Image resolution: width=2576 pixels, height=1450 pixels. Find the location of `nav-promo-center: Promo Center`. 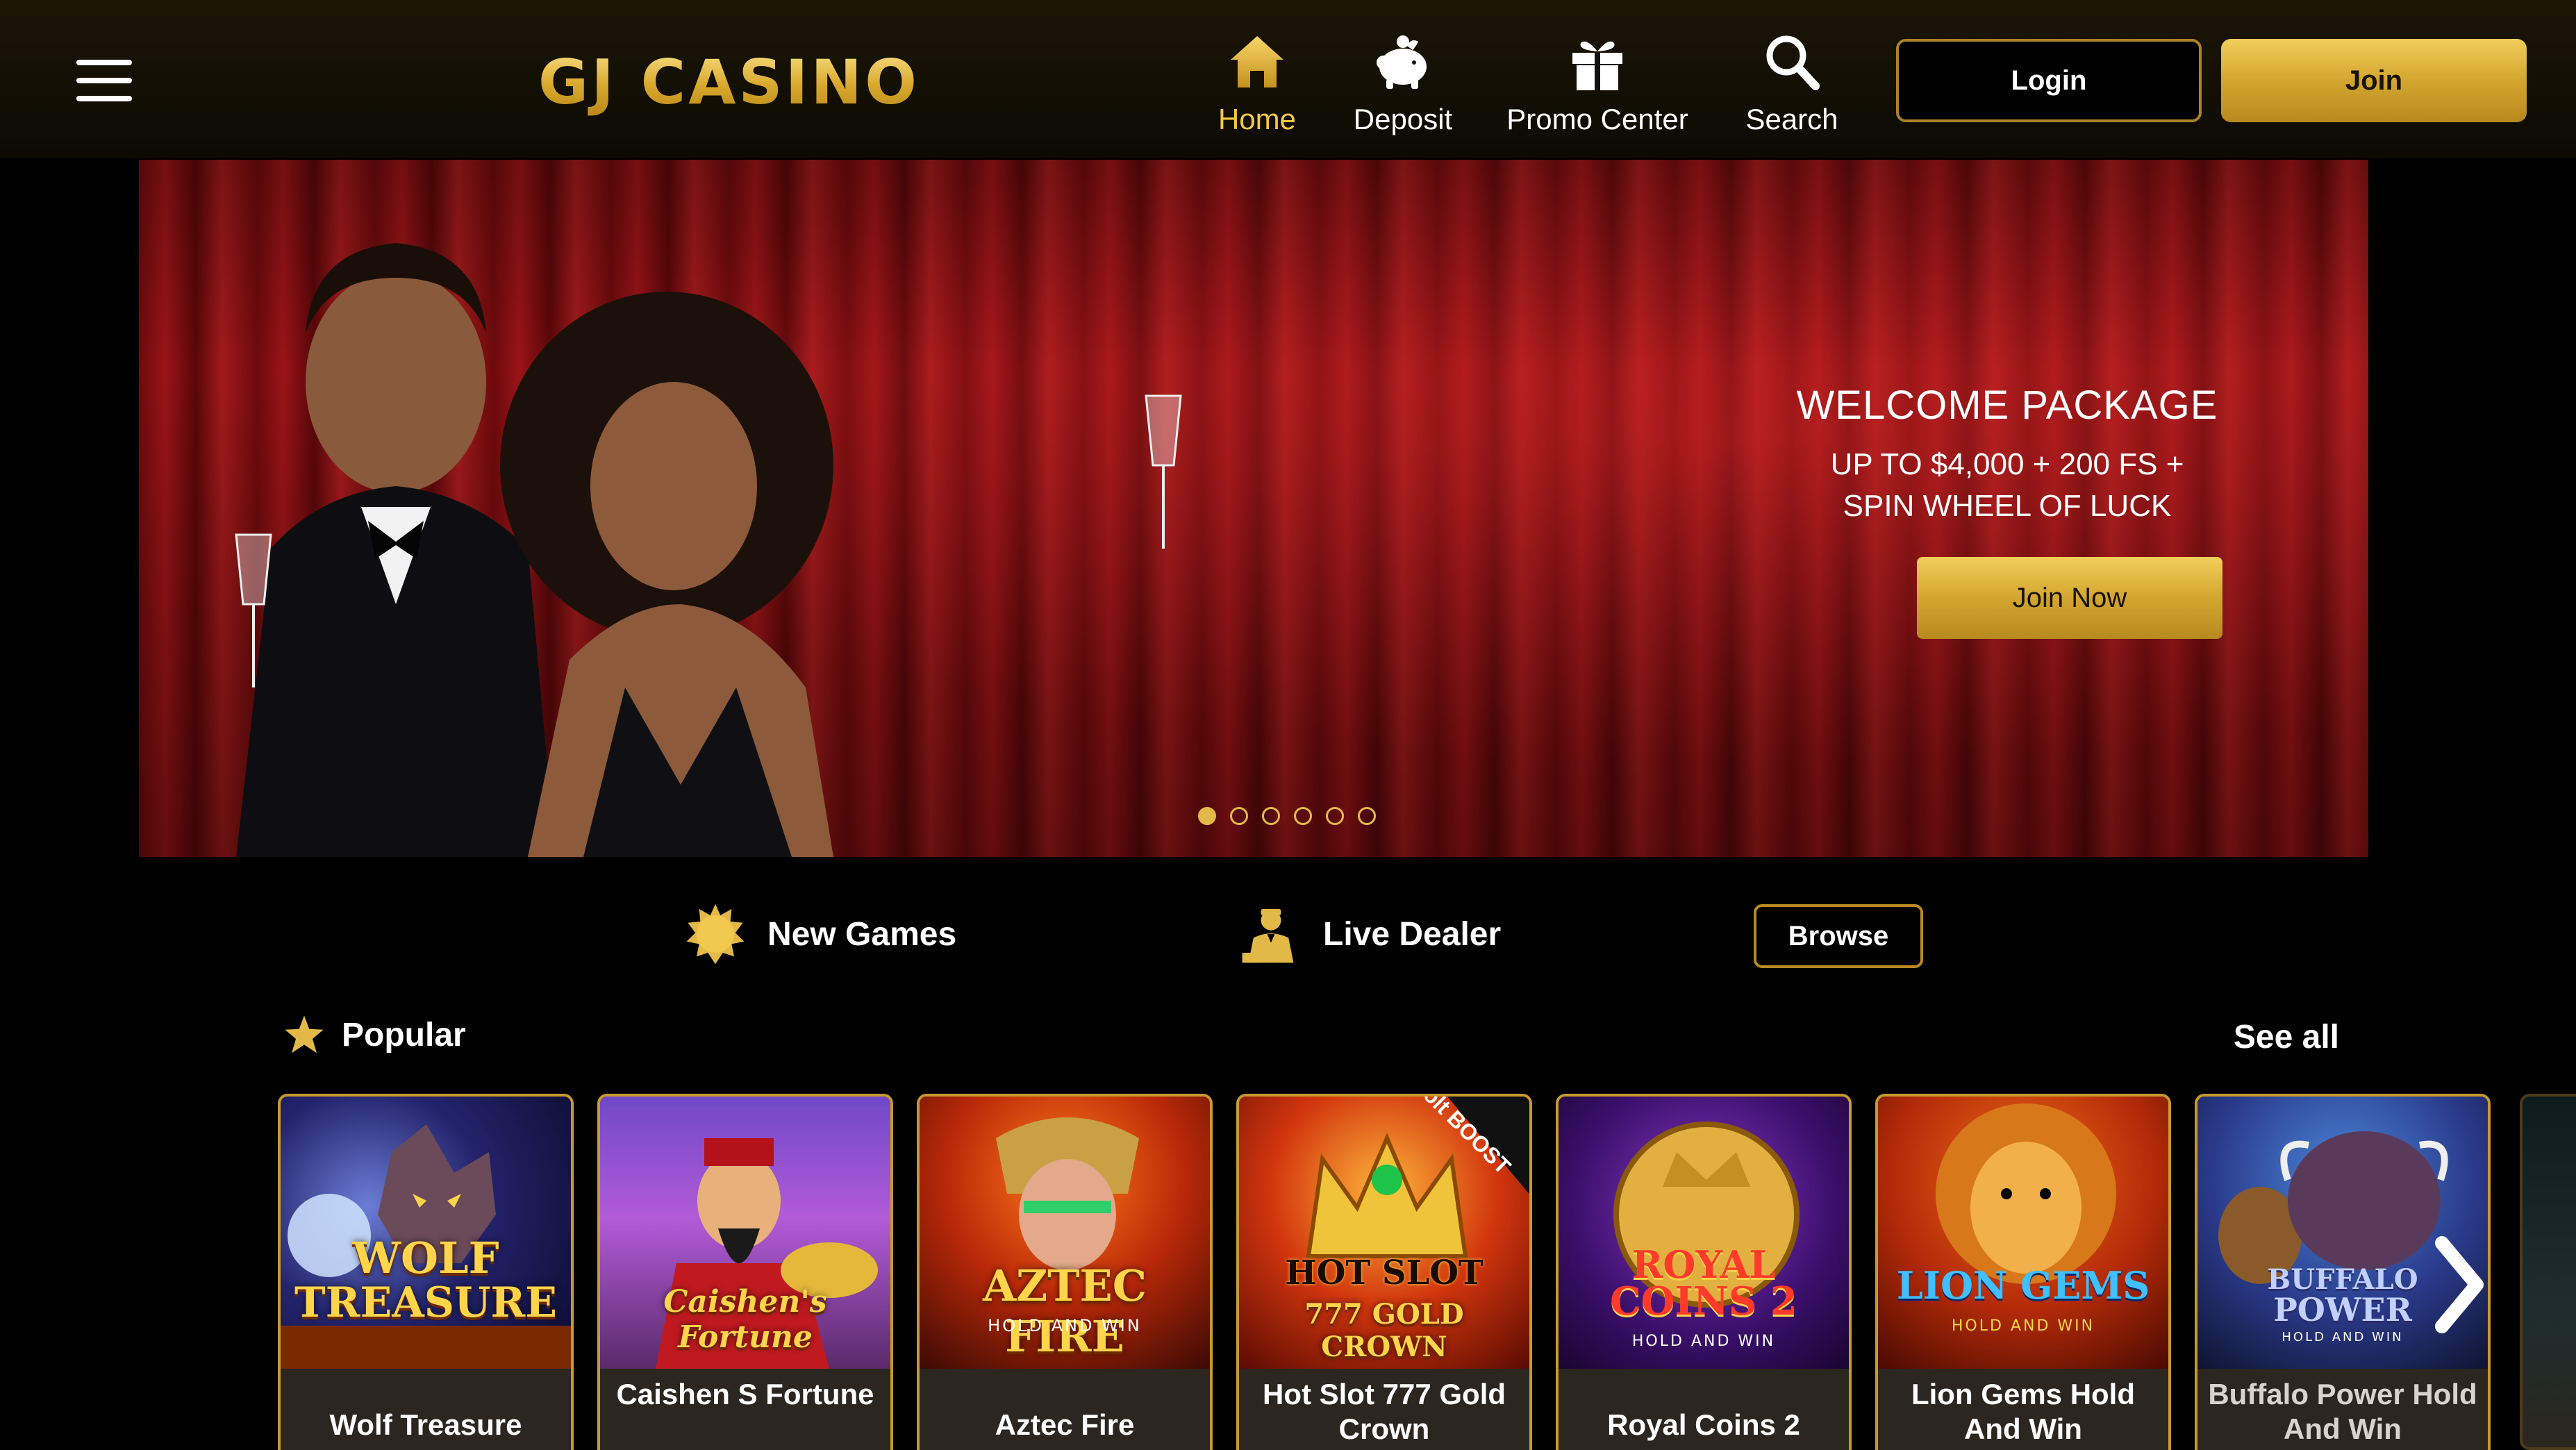

nav-promo-center: Promo Center is located at coordinates (1597, 87).